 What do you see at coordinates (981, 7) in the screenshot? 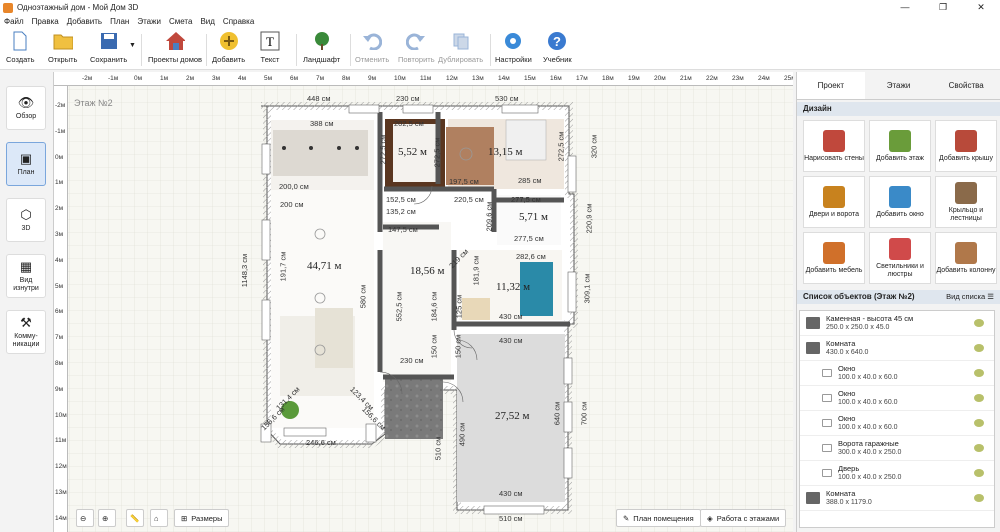
I see `close-button: ✕` at bounding box center [981, 7].